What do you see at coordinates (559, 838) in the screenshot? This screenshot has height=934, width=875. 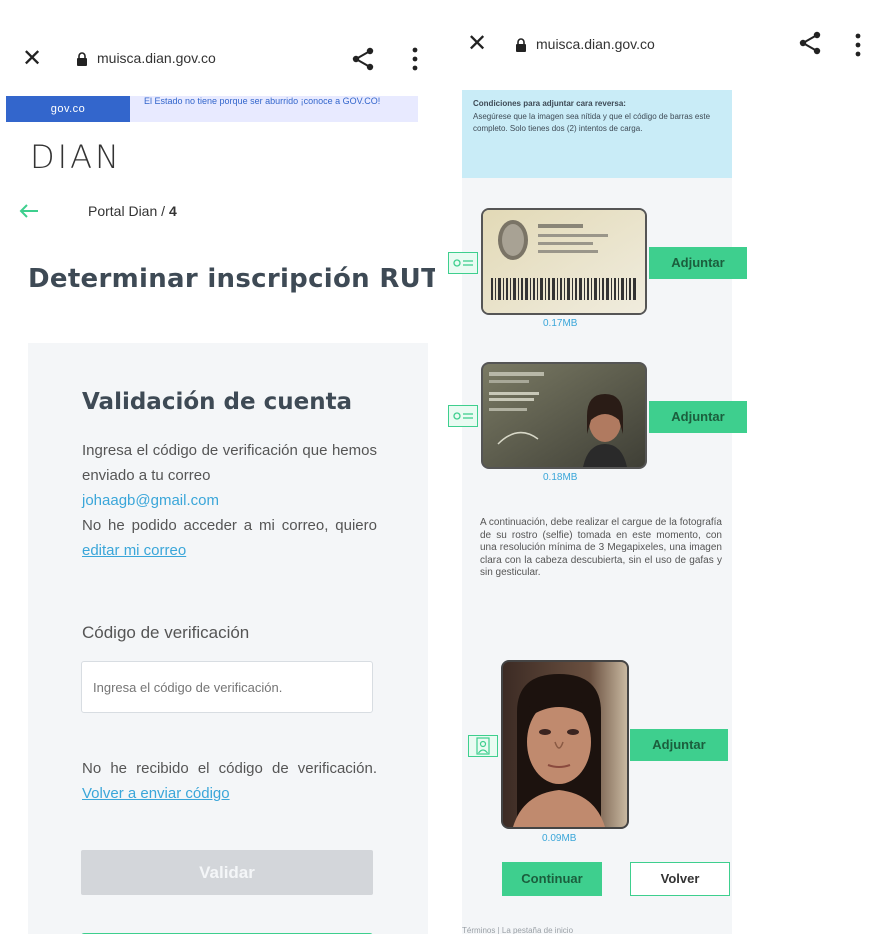 I see `file-size-selfie: 0.09MB` at bounding box center [559, 838].